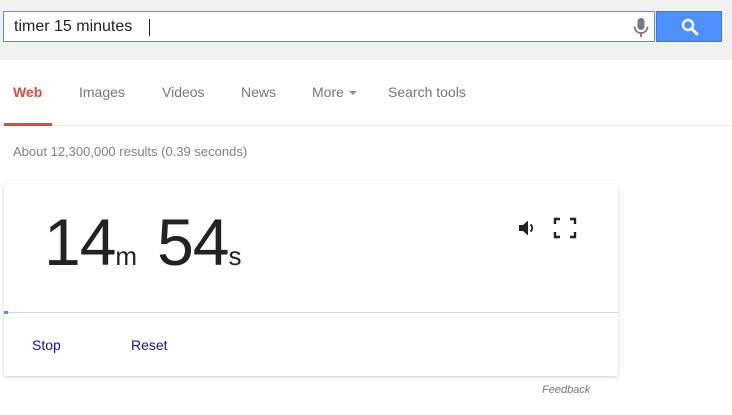  What do you see at coordinates (314, 26) in the screenshot?
I see `search-input` at bounding box center [314, 26].